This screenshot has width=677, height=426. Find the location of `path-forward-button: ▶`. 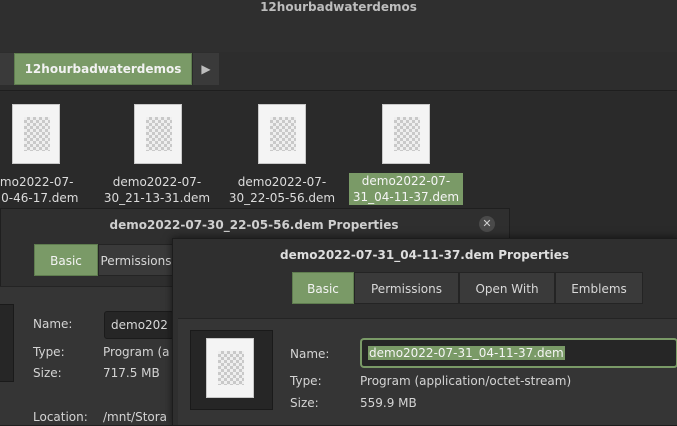

path-forward-button: ▶ is located at coordinates (205, 69).